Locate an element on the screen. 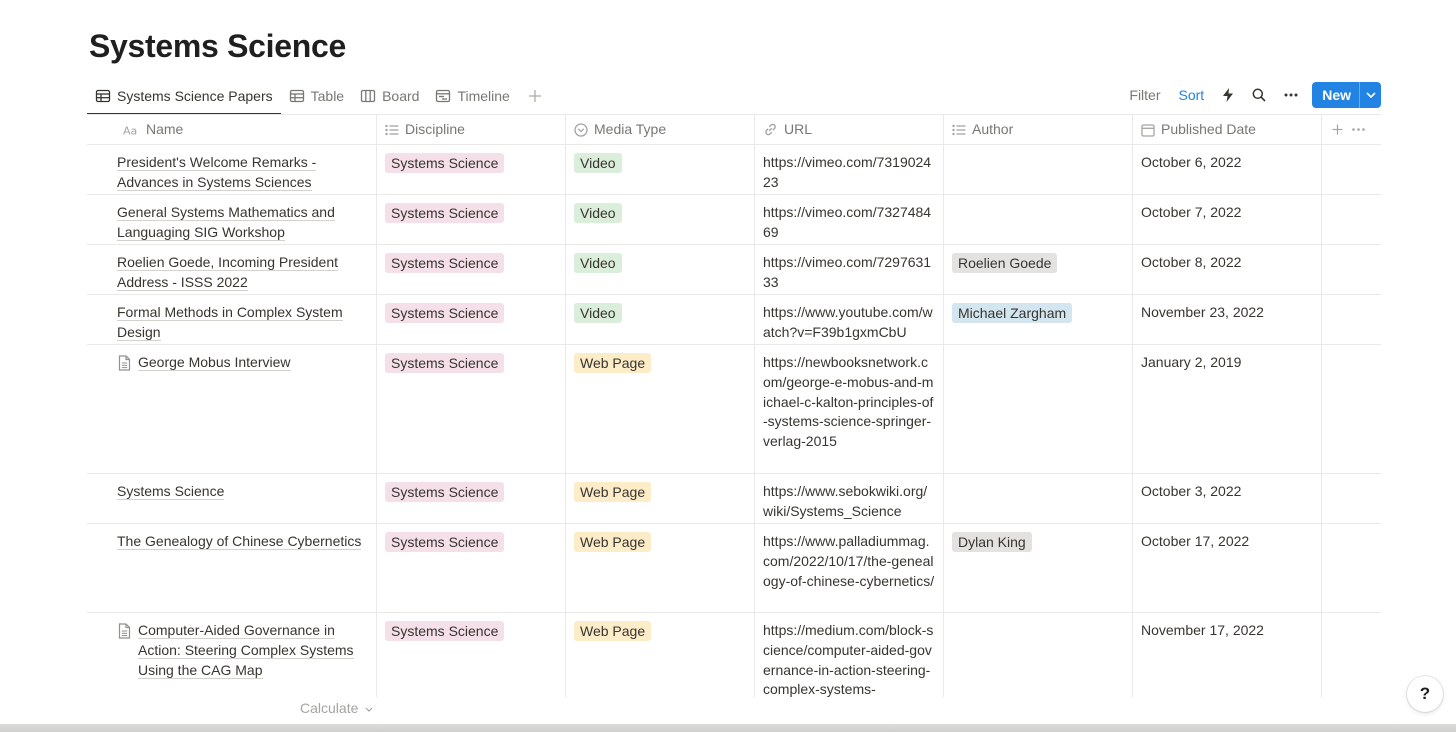  column-header-author: Author is located at coordinates (1038, 129).